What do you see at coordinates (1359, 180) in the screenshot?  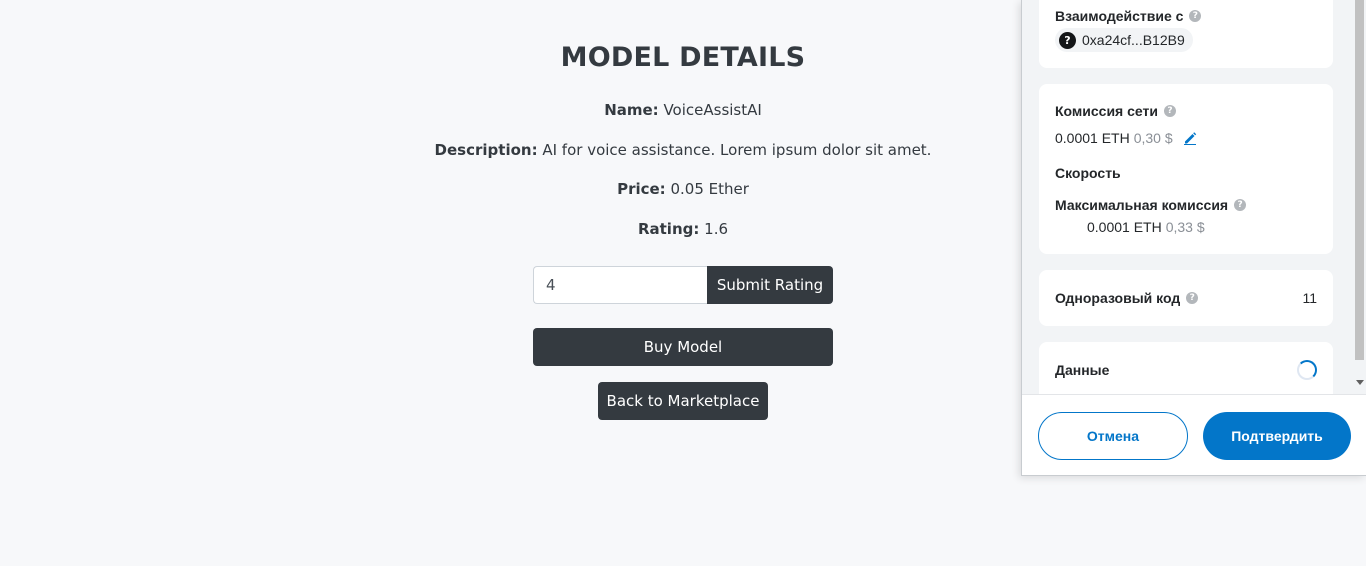 I see `scrollbar-thumb` at bounding box center [1359, 180].